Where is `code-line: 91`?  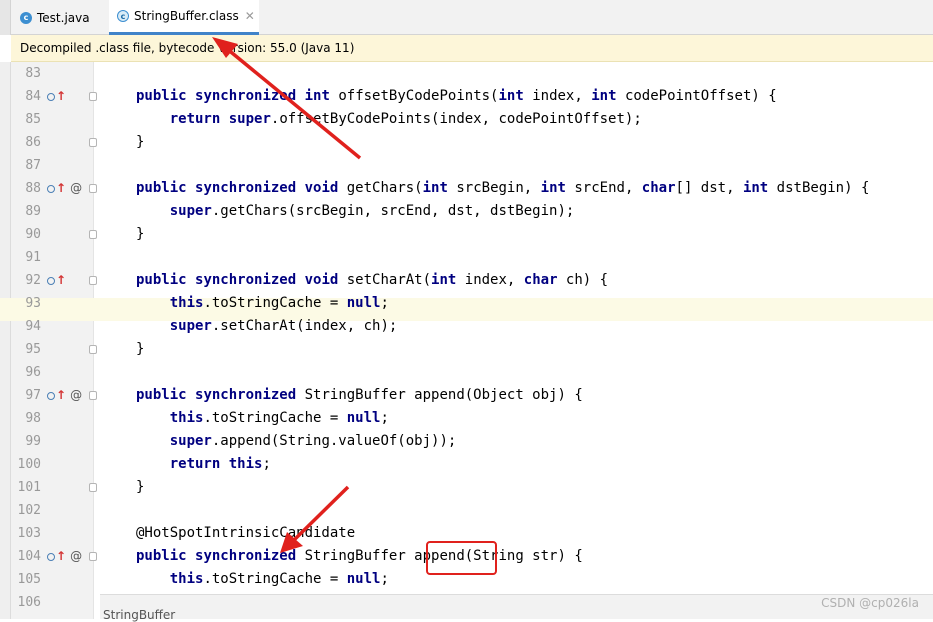
code-line: 91 is located at coordinates (472, 257).